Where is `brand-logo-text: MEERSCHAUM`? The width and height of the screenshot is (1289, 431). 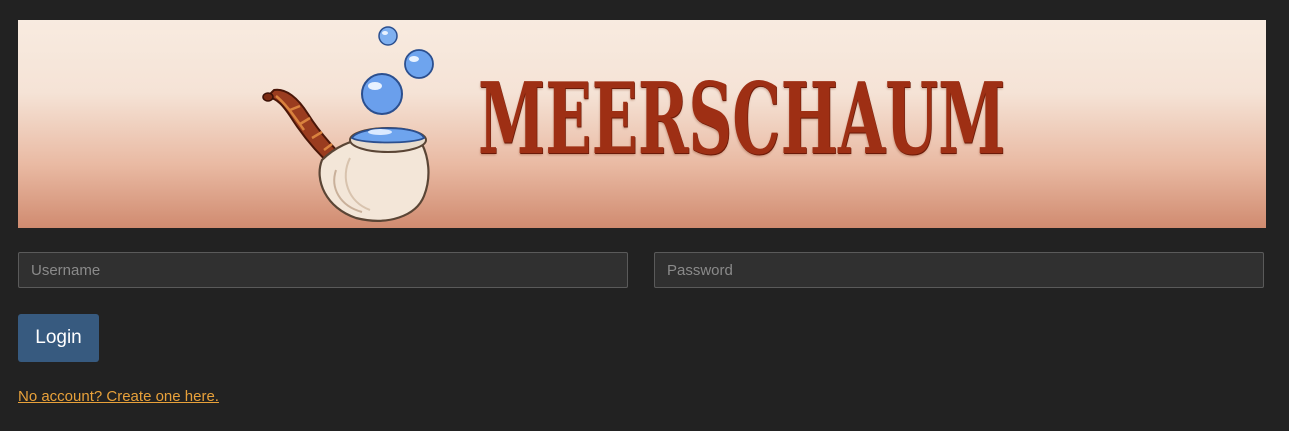 brand-logo-text: MEERSCHAUM is located at coordinates (742, 119).